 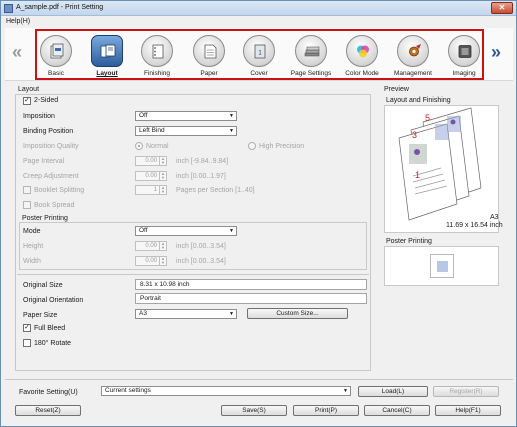 What do you see at coordinates (27, 190) in the screenshot?
I see `booklet-splitting-checkbox` at bounding box center [27, 190].